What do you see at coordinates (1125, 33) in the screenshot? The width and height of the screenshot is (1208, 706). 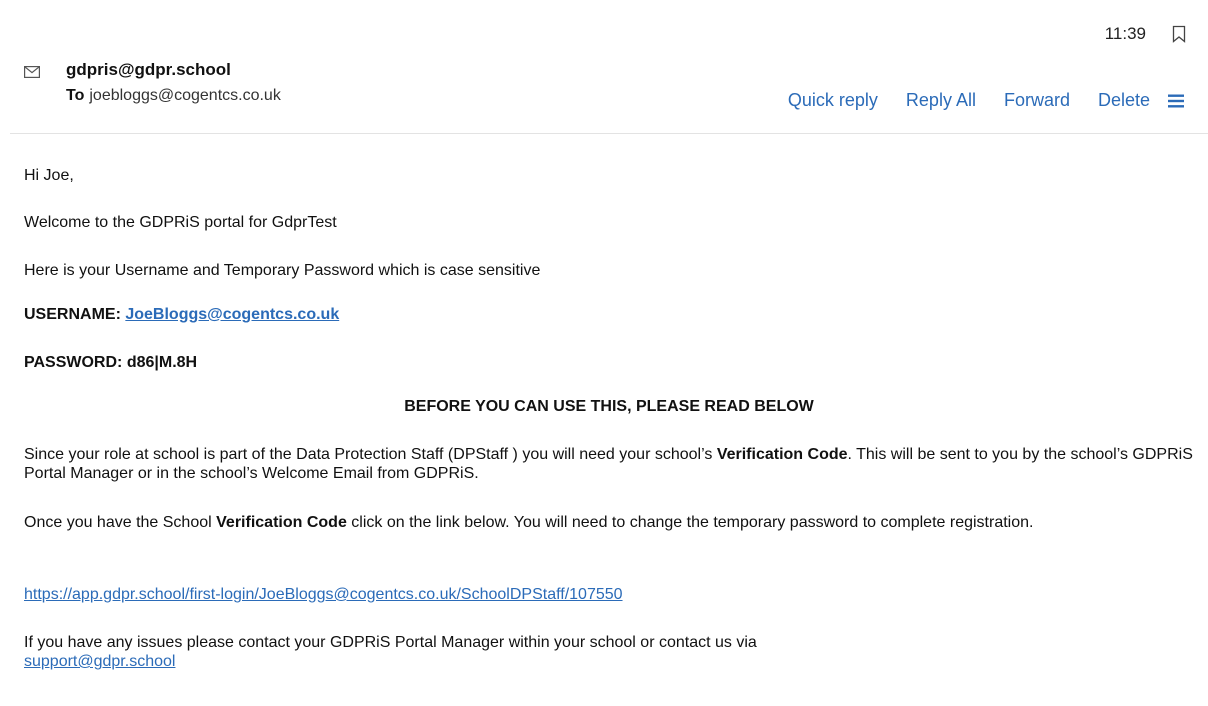 I see `email-time: 11:39` at bounding box center [1125, 33].